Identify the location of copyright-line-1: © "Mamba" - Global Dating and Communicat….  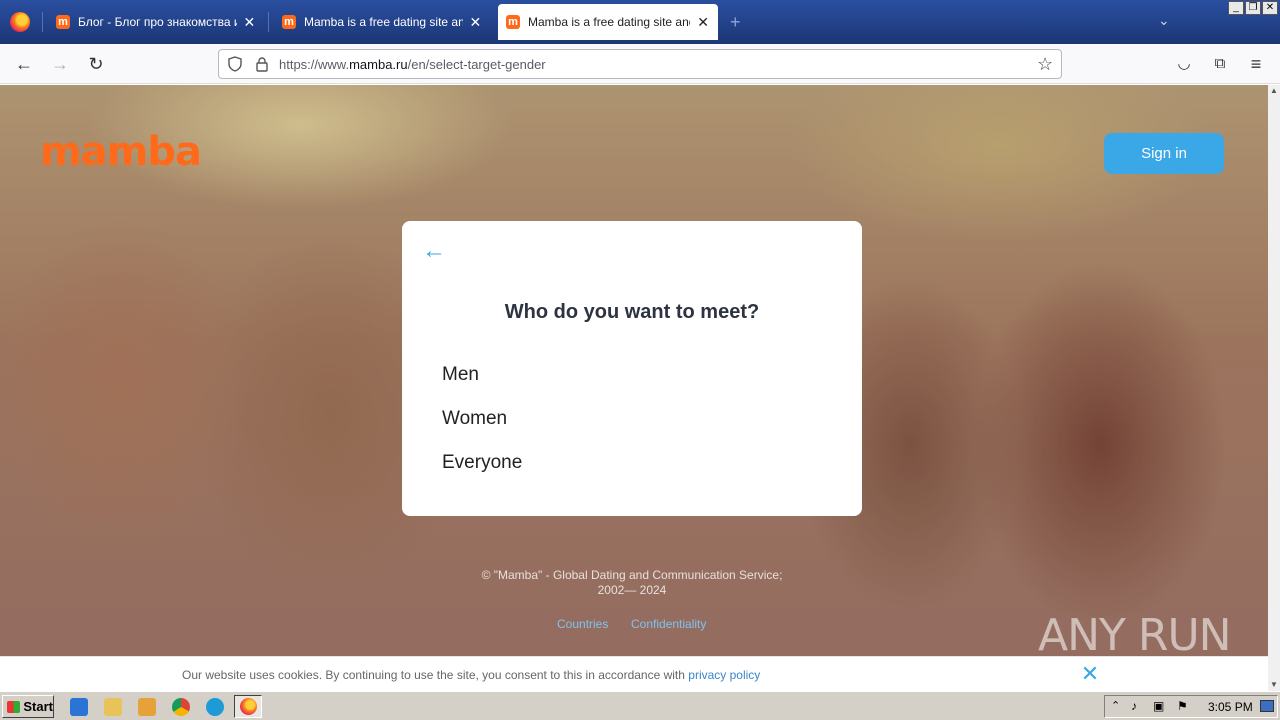
(632, 575).